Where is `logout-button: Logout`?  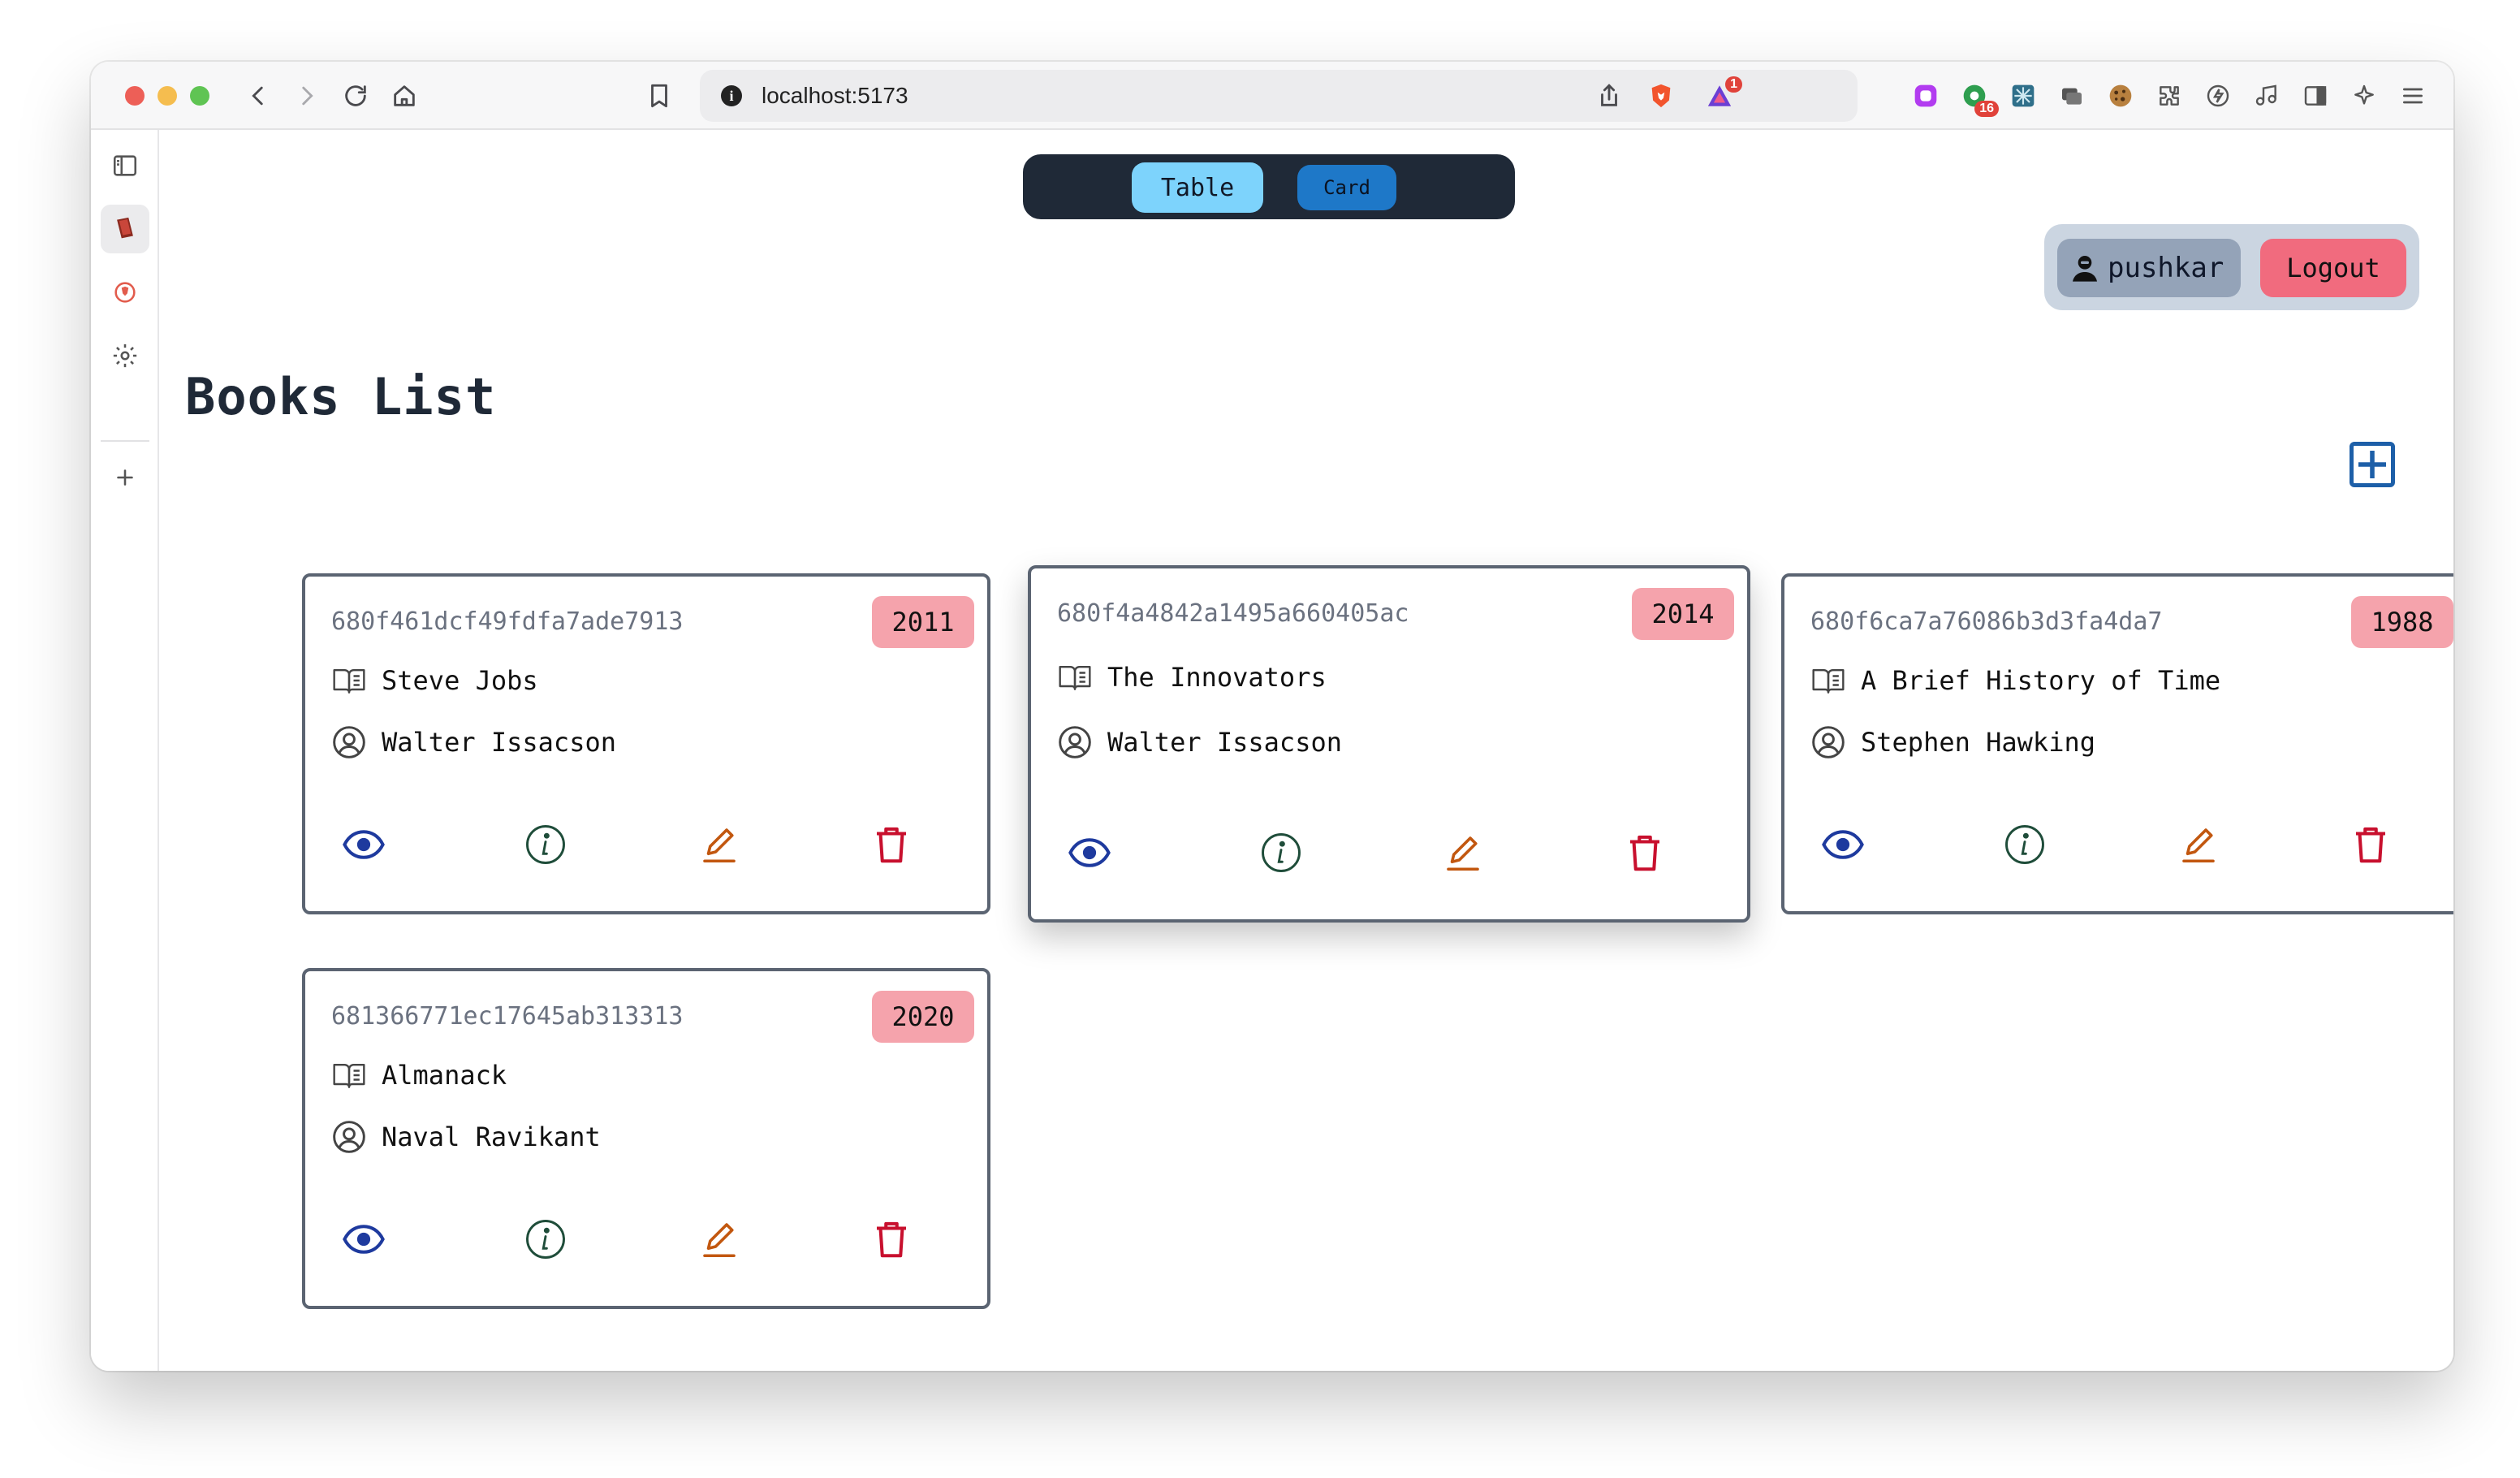
logout-button: Logout is located at coordinates (2333, 268).